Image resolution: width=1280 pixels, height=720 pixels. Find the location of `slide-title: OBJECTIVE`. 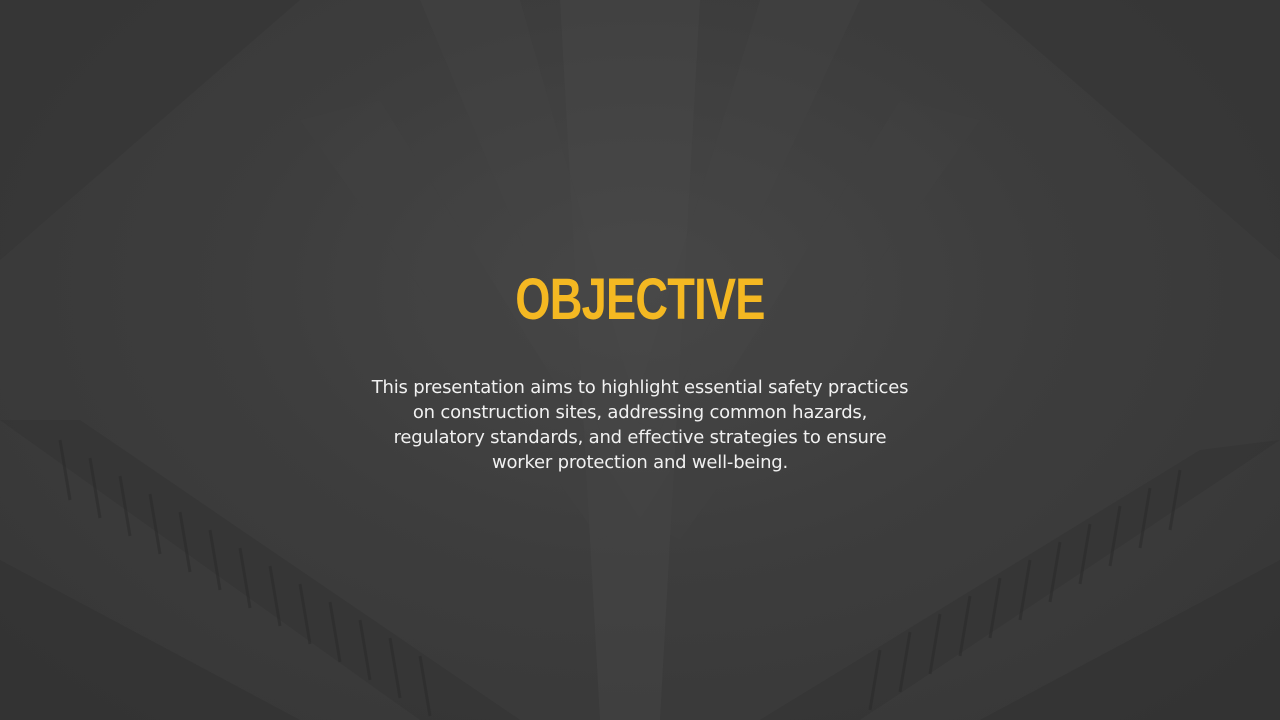

slide-title: OBJECTIVE is located at coordinates (640, 299).